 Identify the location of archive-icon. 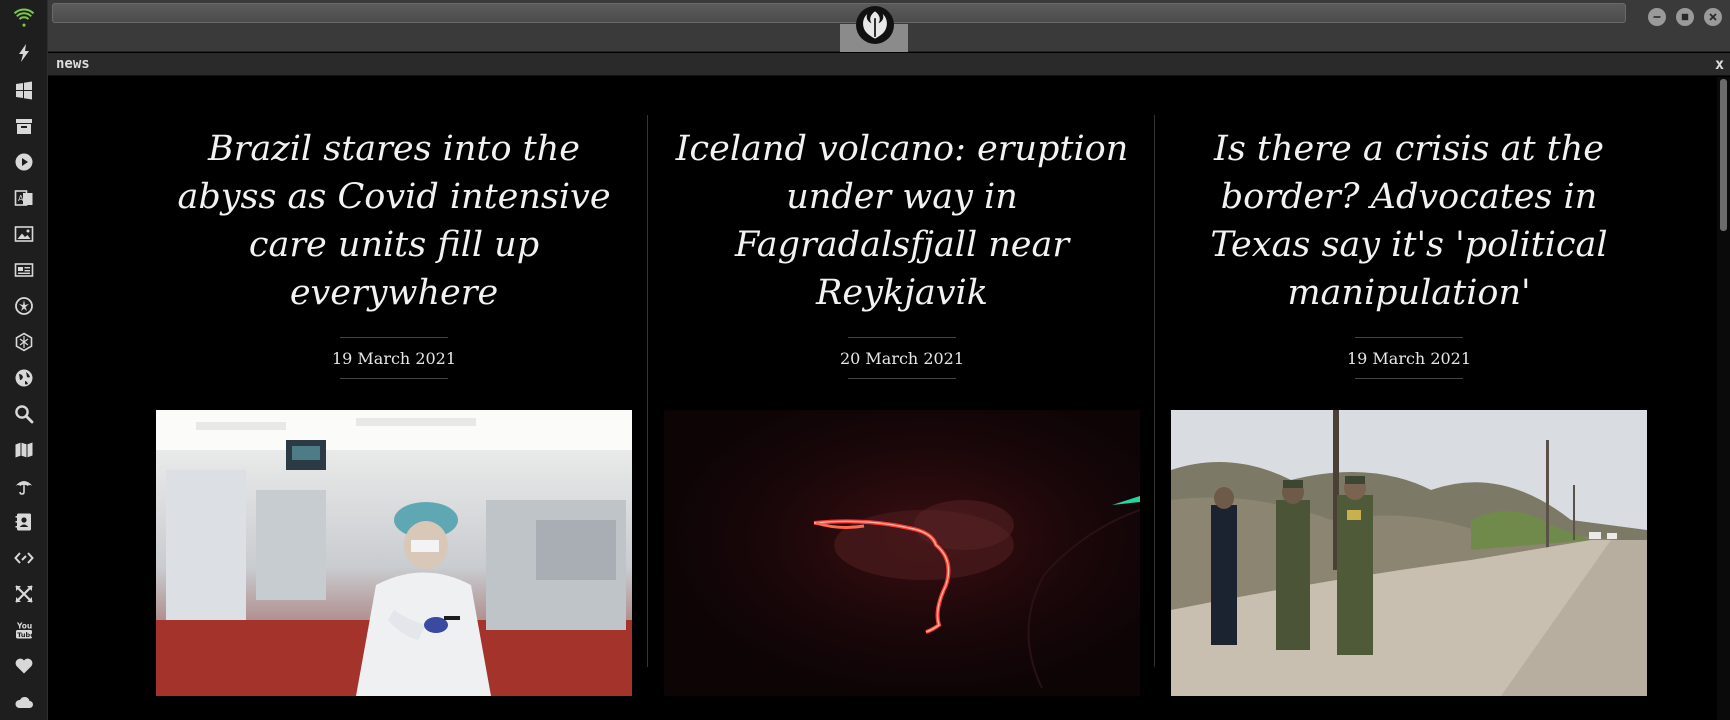
(24, 126).